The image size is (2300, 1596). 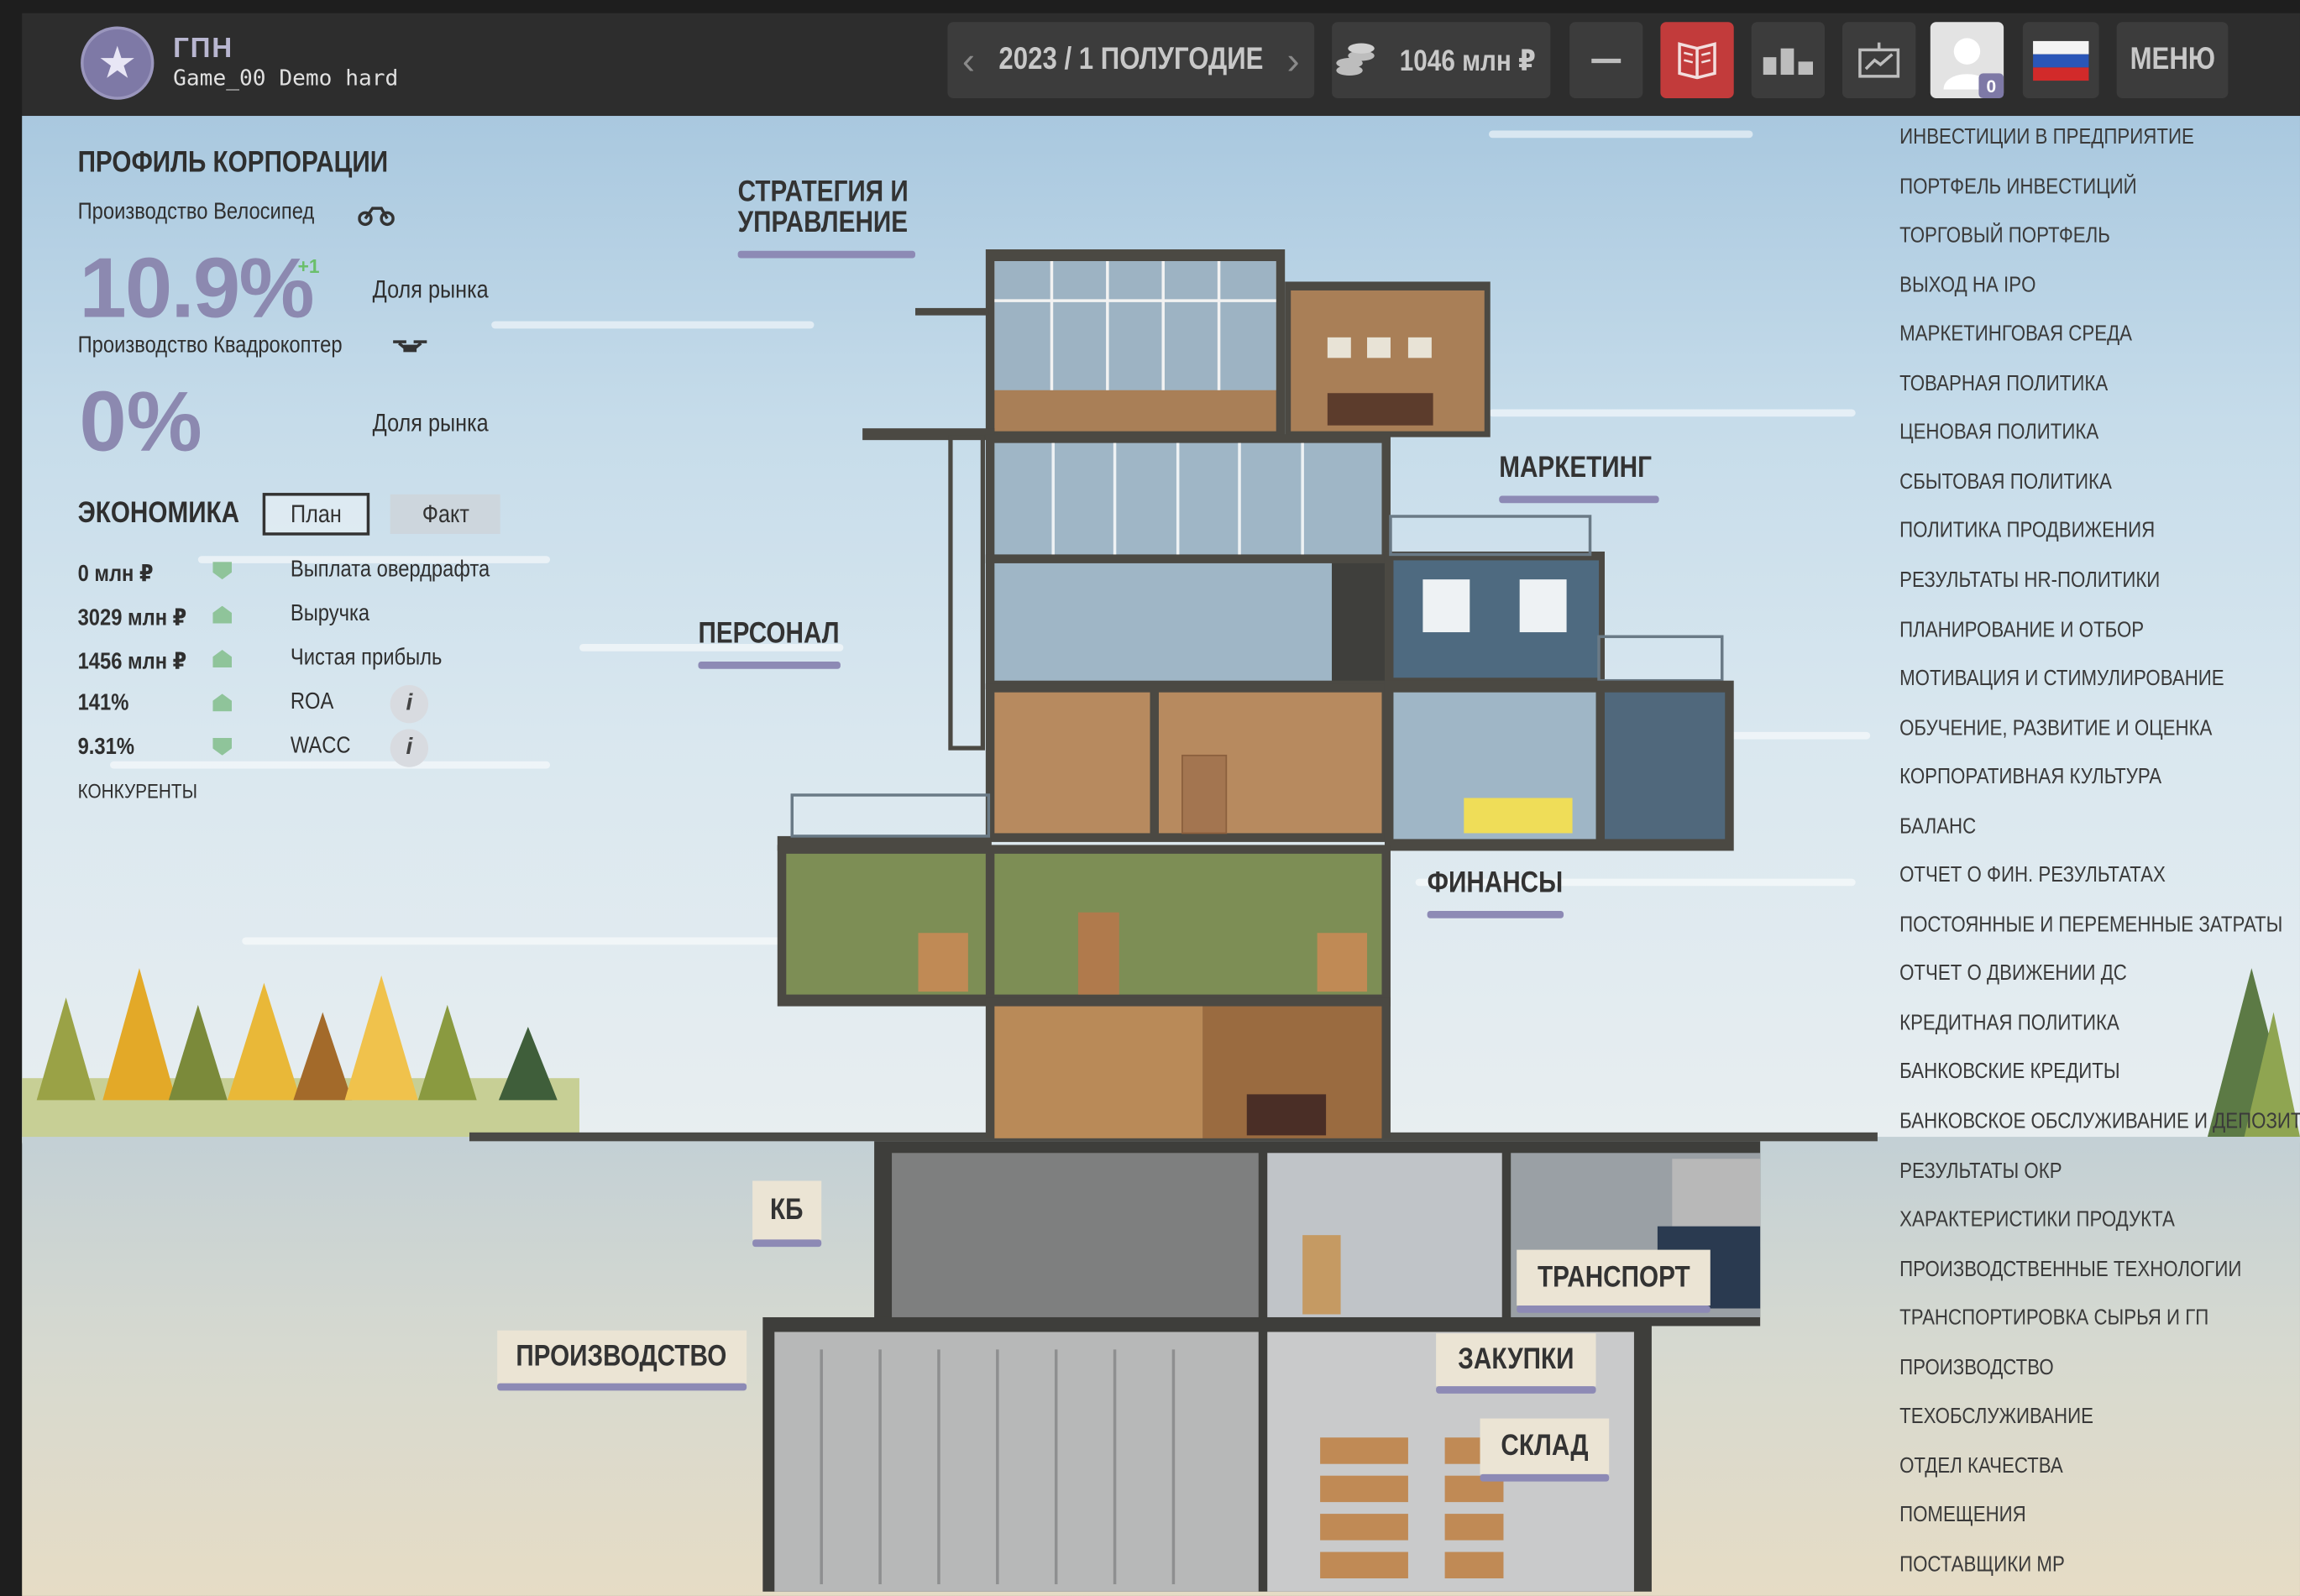 I want to click on next-period-chevron-icon: ›, so click(x=1293, y=60).